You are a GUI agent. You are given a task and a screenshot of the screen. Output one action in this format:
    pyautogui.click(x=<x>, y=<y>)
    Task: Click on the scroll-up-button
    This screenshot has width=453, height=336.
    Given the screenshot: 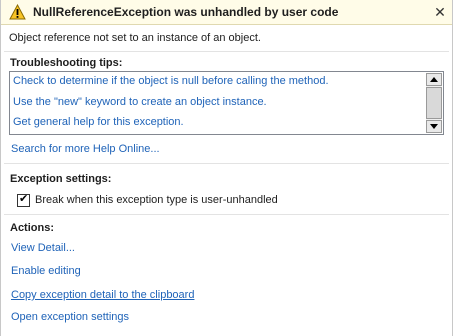 What is the action you would take?
    pyautogui.click(x=434, y=79)
    